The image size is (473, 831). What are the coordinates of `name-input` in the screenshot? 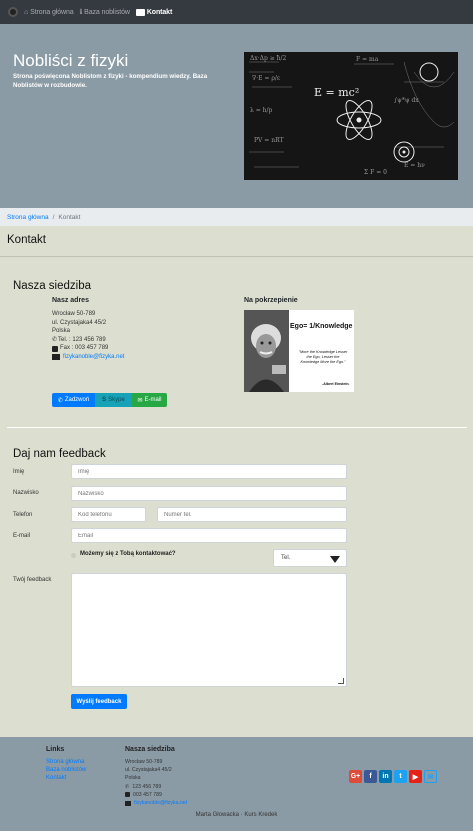 It's located at (209, 471).